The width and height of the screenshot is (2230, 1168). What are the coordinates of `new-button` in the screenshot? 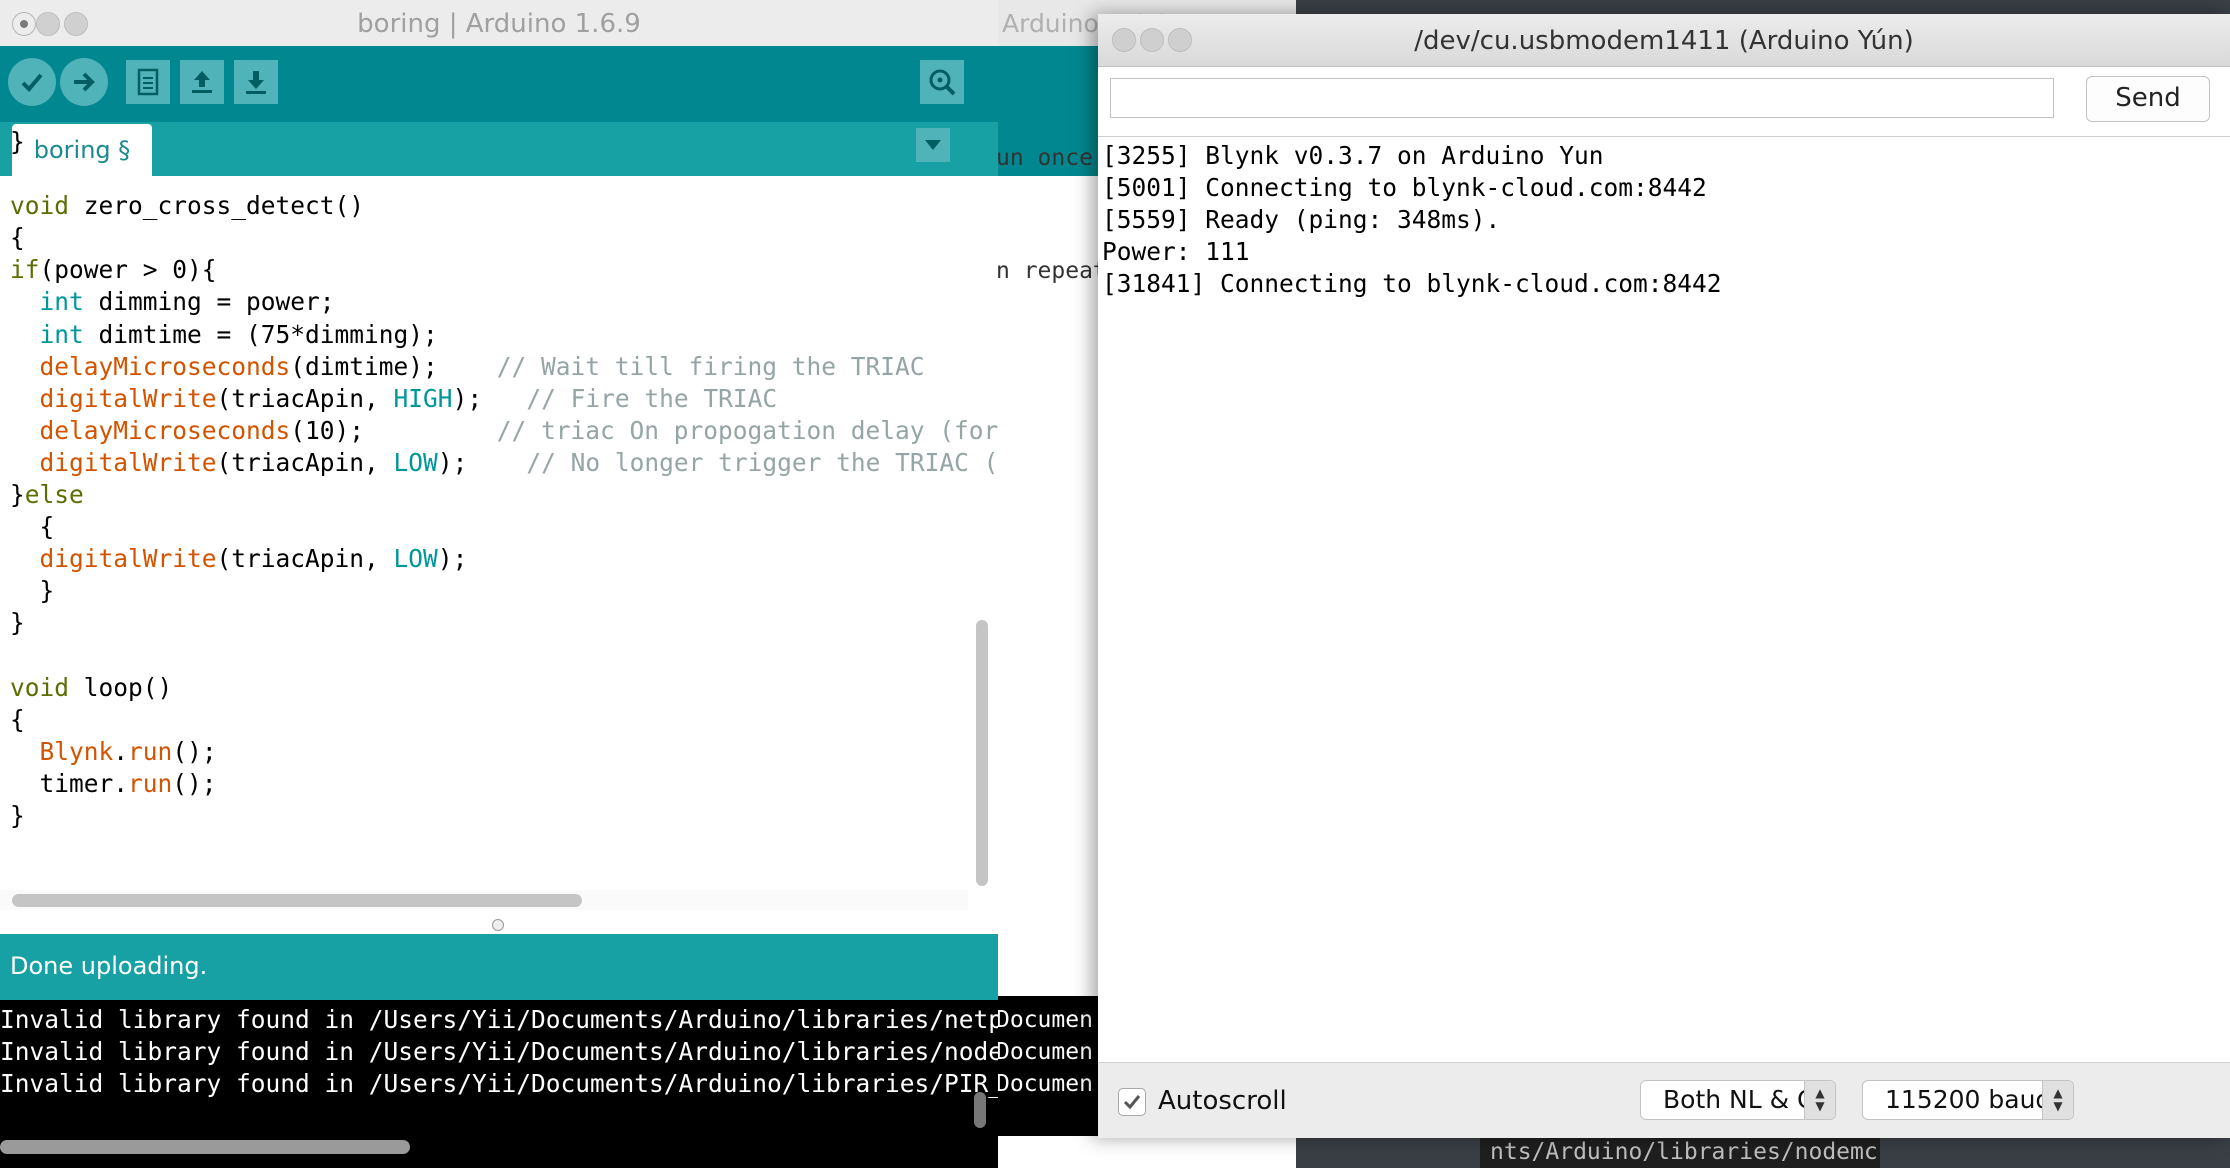 It's located at (148, 82).